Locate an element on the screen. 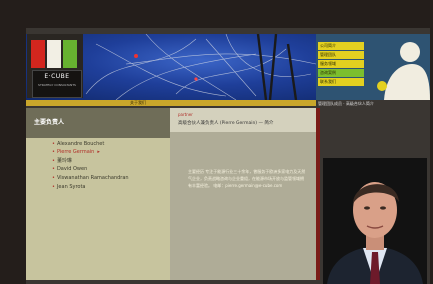 This screenshot has height=284, width=433. portrait-illustration is located at coordinates (375, 221).